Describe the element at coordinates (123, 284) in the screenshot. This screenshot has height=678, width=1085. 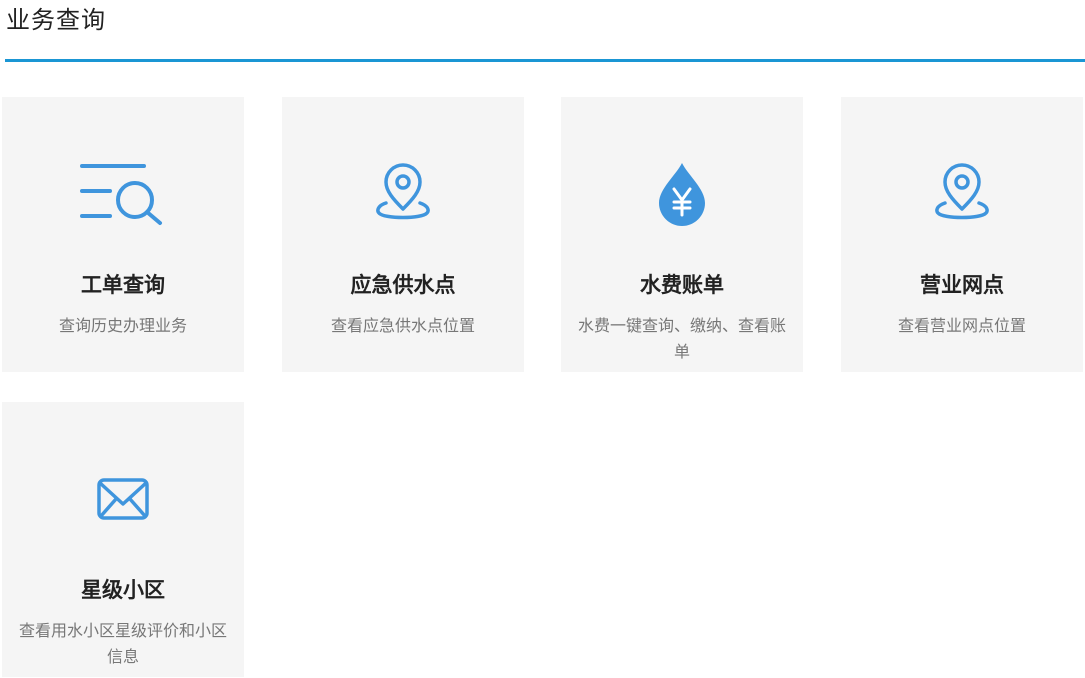
I see `card-title: 工单查询` at that location.